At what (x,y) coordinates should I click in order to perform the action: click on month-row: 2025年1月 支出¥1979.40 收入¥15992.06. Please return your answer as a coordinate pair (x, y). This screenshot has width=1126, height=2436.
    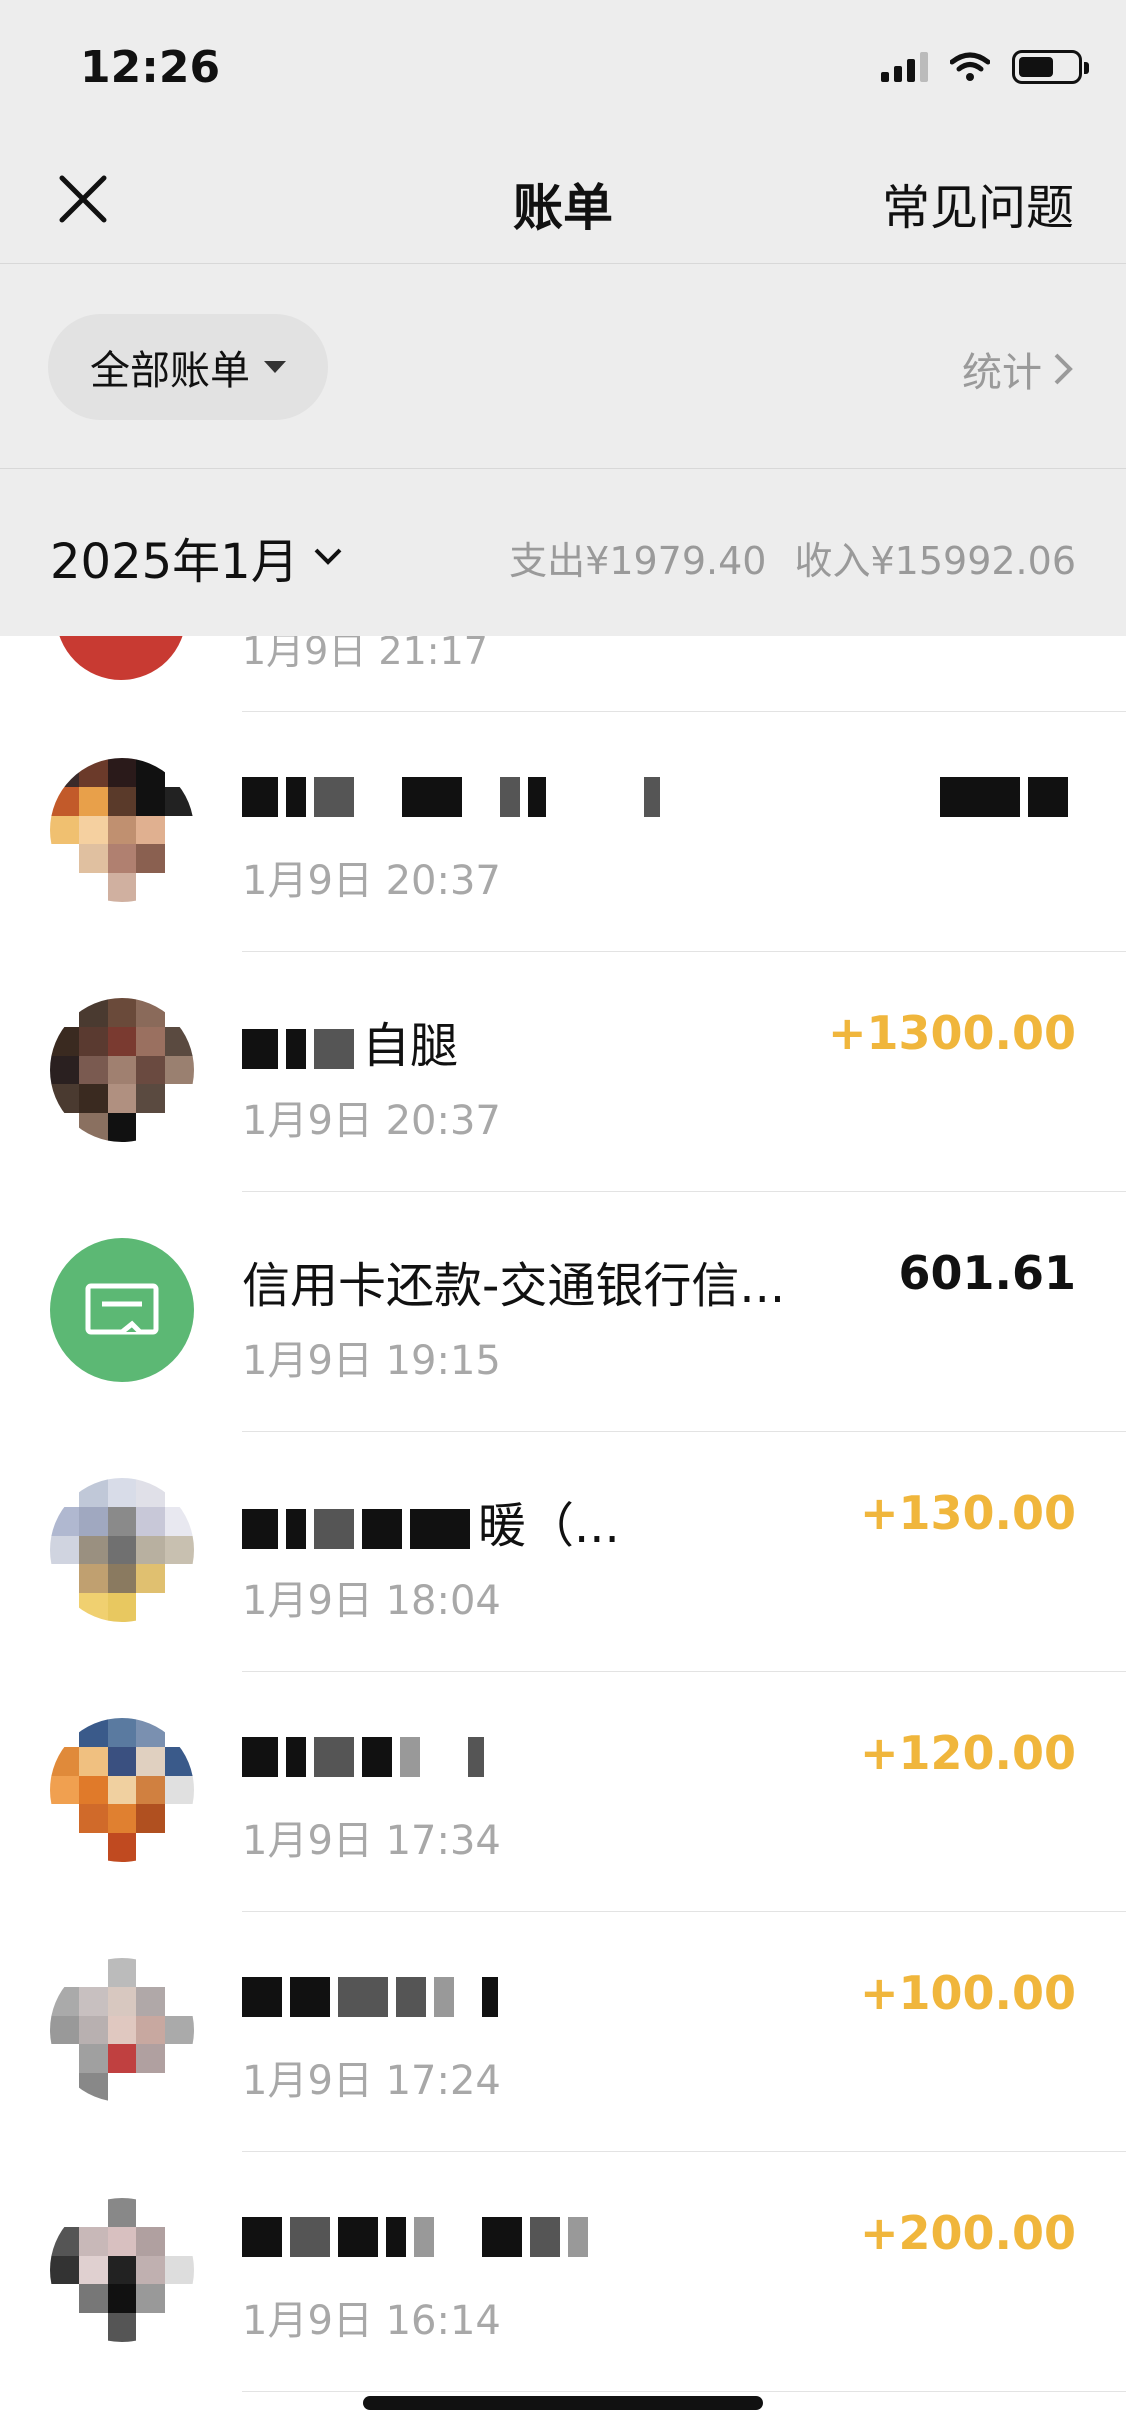
    Looking at the image, I should click on (563, 553).